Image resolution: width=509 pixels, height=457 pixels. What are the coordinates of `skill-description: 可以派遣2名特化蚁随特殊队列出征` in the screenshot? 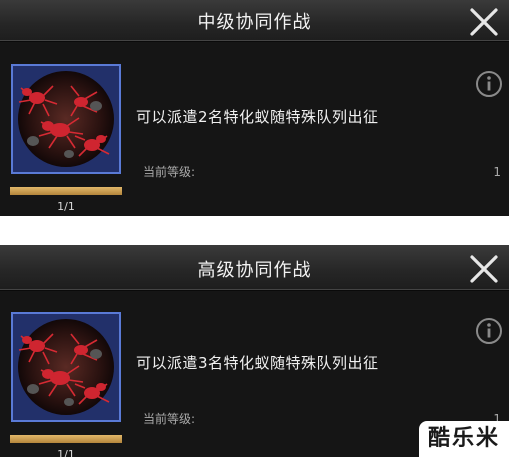 It's located at (257, 117).